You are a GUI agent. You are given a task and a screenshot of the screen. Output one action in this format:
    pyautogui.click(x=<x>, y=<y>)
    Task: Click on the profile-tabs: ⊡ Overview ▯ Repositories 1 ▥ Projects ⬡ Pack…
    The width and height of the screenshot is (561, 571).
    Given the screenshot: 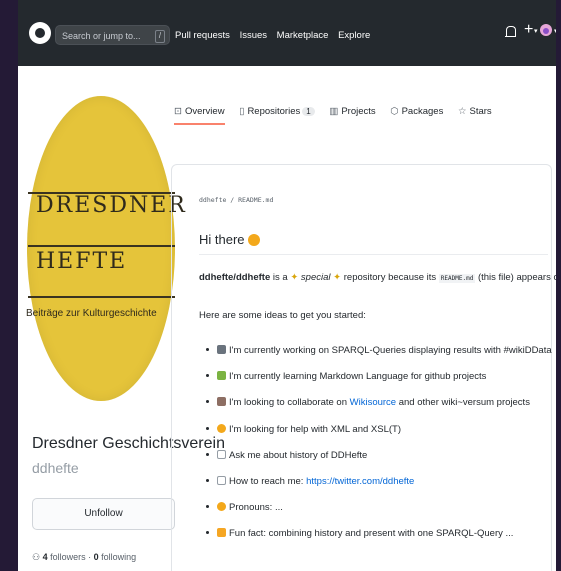 What is the action you would take?
    pyautogui.click(x=339, y=117)
    